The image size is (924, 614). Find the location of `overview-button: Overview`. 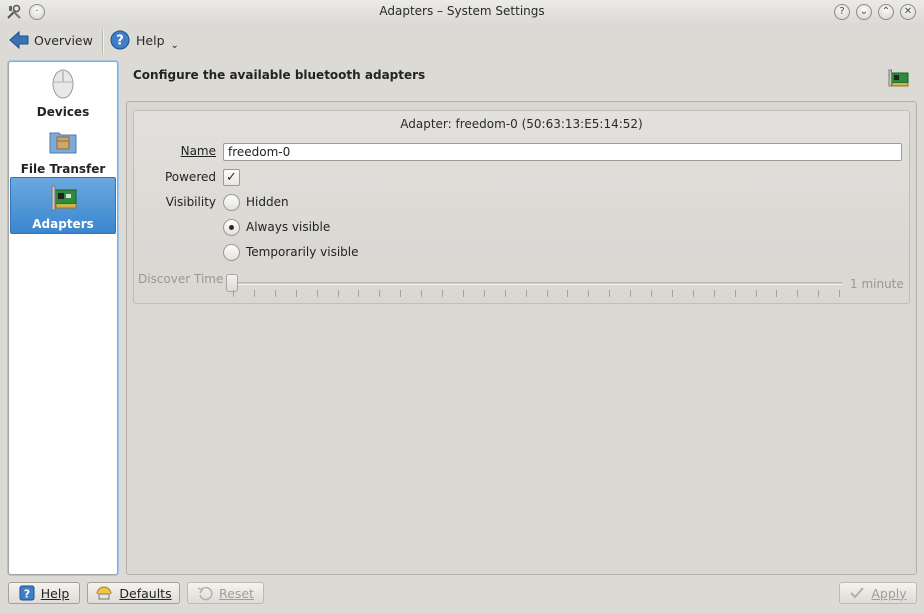

overview-button: Overview is located at coordinates (50, 40).